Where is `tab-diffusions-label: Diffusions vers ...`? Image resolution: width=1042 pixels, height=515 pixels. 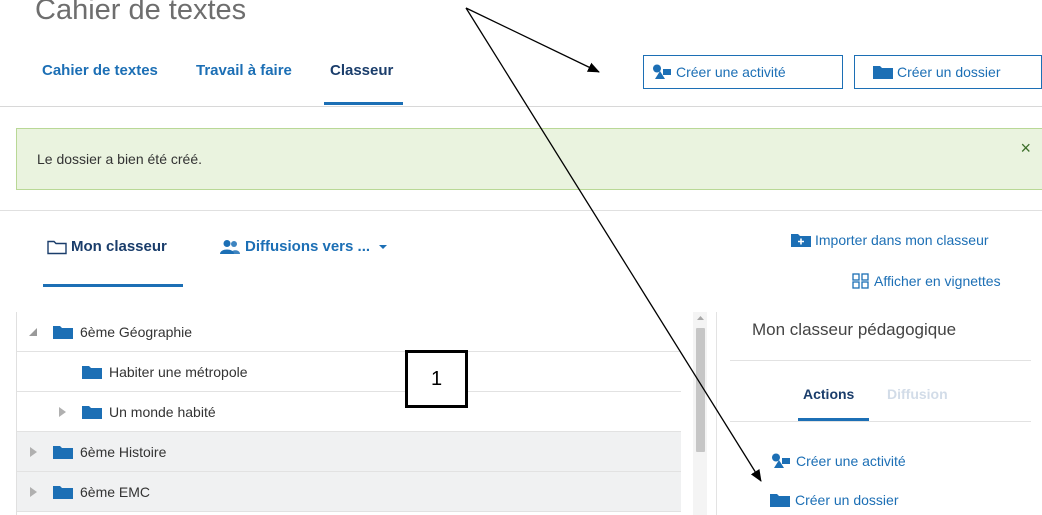 tab-diffusions-label: Diffusions vers ... is located at coordinates (308, 246).